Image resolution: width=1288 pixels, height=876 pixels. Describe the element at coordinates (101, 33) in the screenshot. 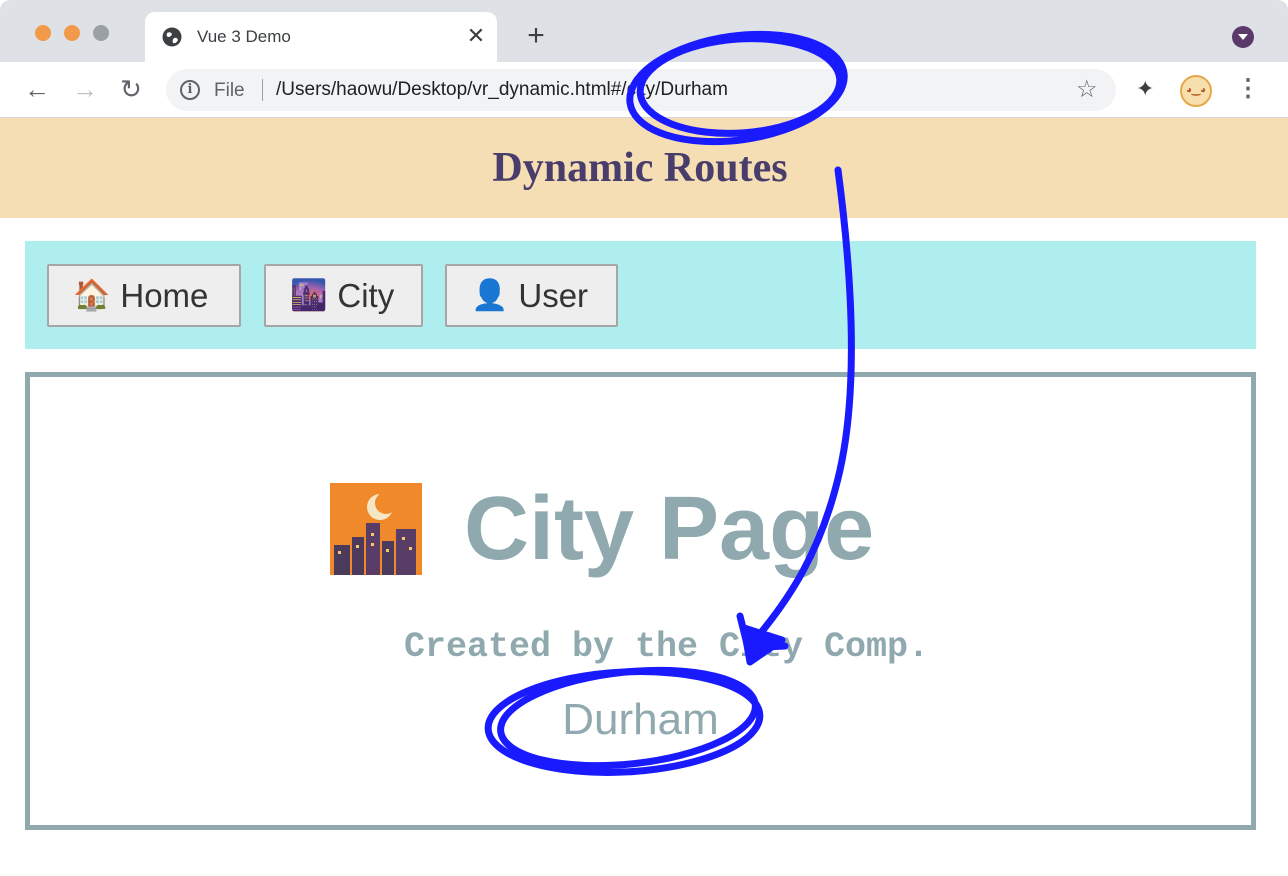

I see `maximize-window-button` at that location.